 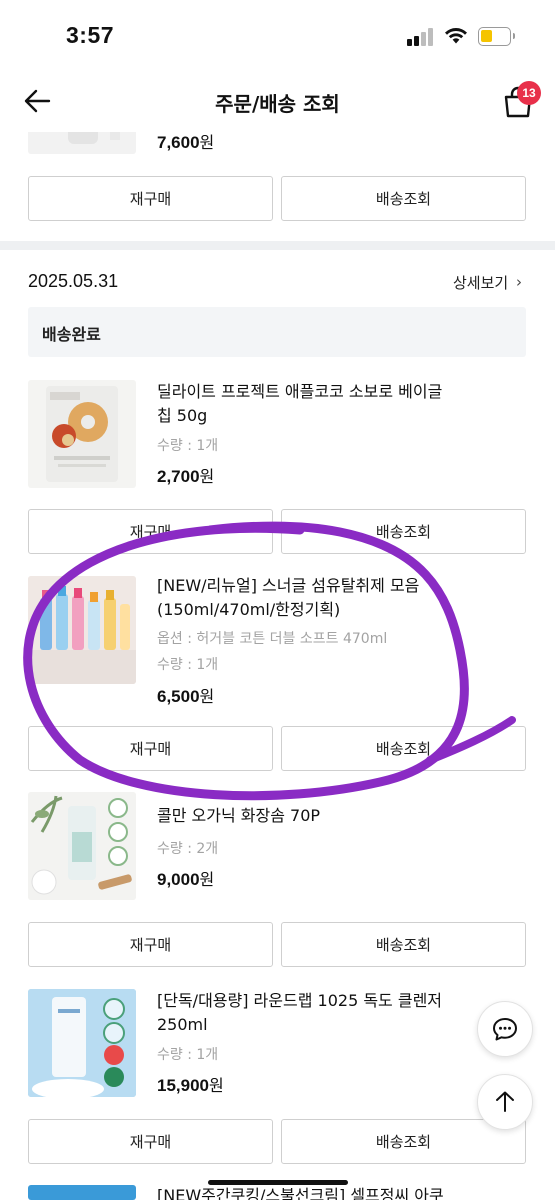 I want to click on product-price: 9,000원, so click(x=186, y=879).